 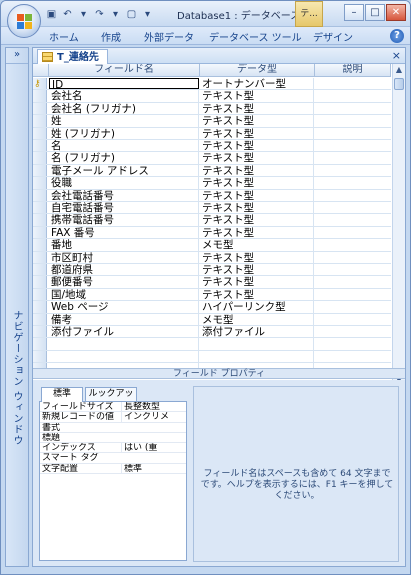 What do you see at coordinates (111, 36) in the screenshot?
I see `tab-create: 作成` at bounding box center [111, 36].